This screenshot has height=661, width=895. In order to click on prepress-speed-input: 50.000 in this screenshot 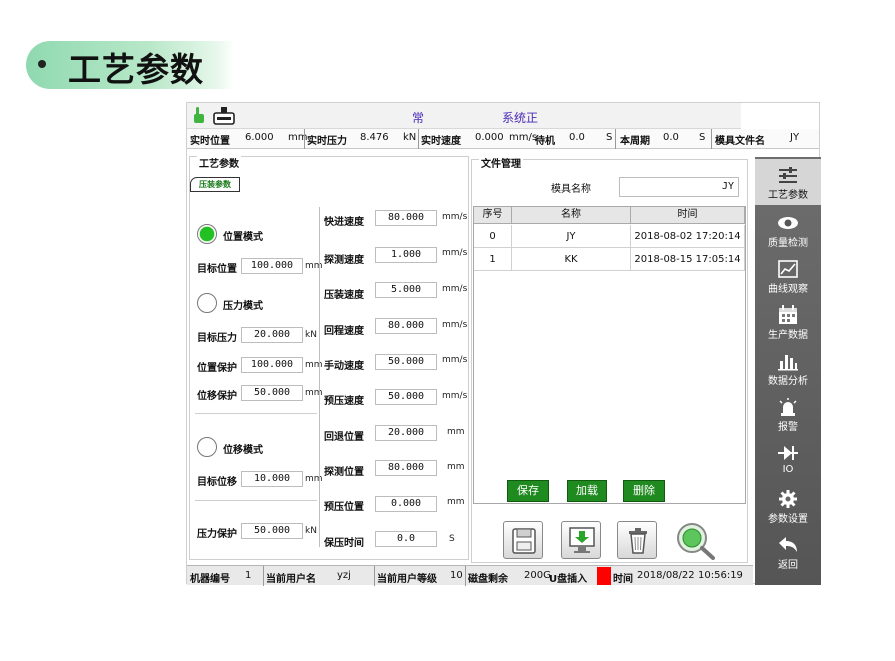, I will do `click(406, 397)`.